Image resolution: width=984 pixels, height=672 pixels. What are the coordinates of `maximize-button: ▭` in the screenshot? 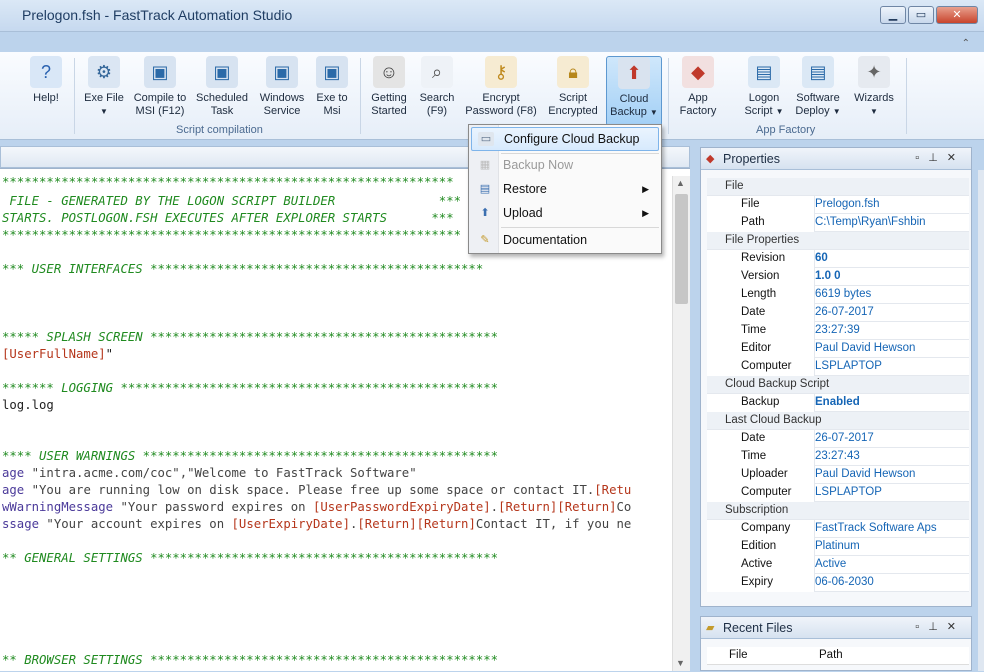 It's located at (921, 15).